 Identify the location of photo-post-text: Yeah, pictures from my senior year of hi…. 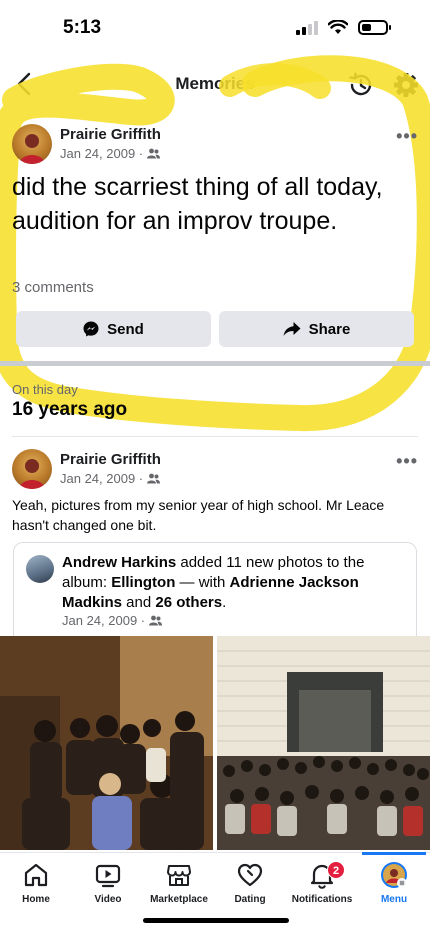
(198, 515).